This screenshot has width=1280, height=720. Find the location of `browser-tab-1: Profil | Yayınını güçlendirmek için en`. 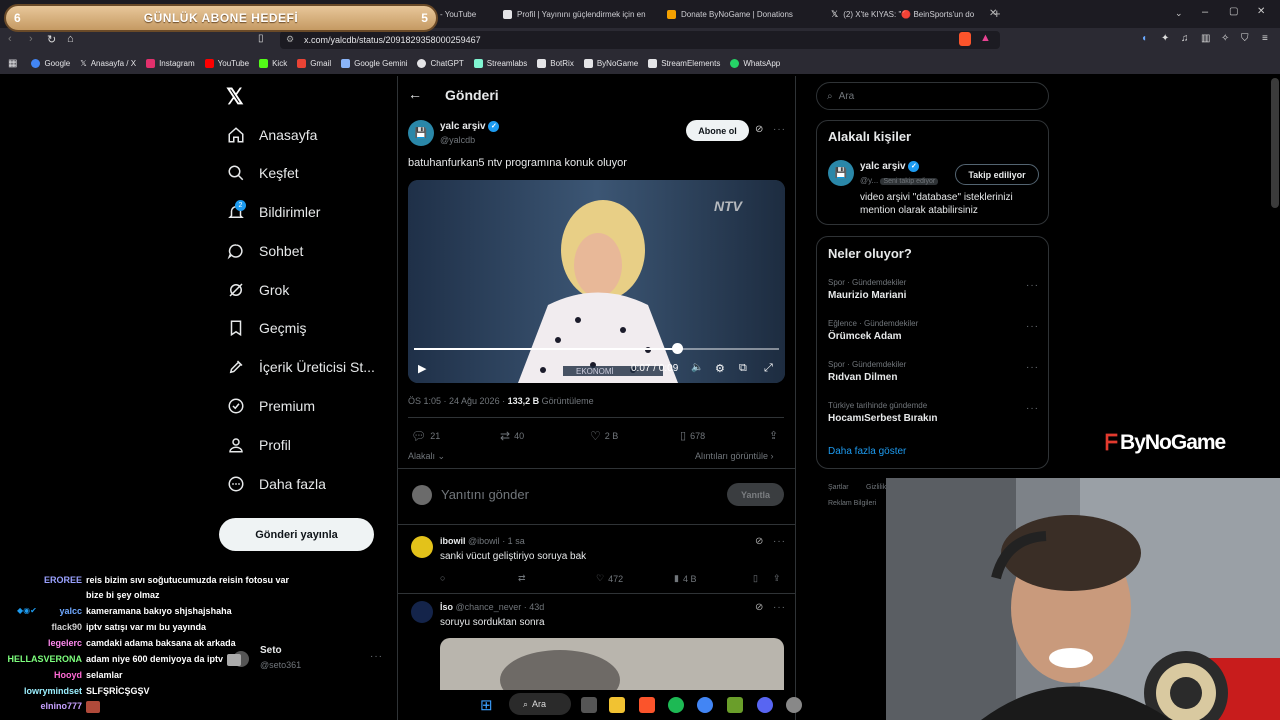

browser-tab-1: Profil | Yayınını güçlendirmek için en is located at coordinates (577, 14).